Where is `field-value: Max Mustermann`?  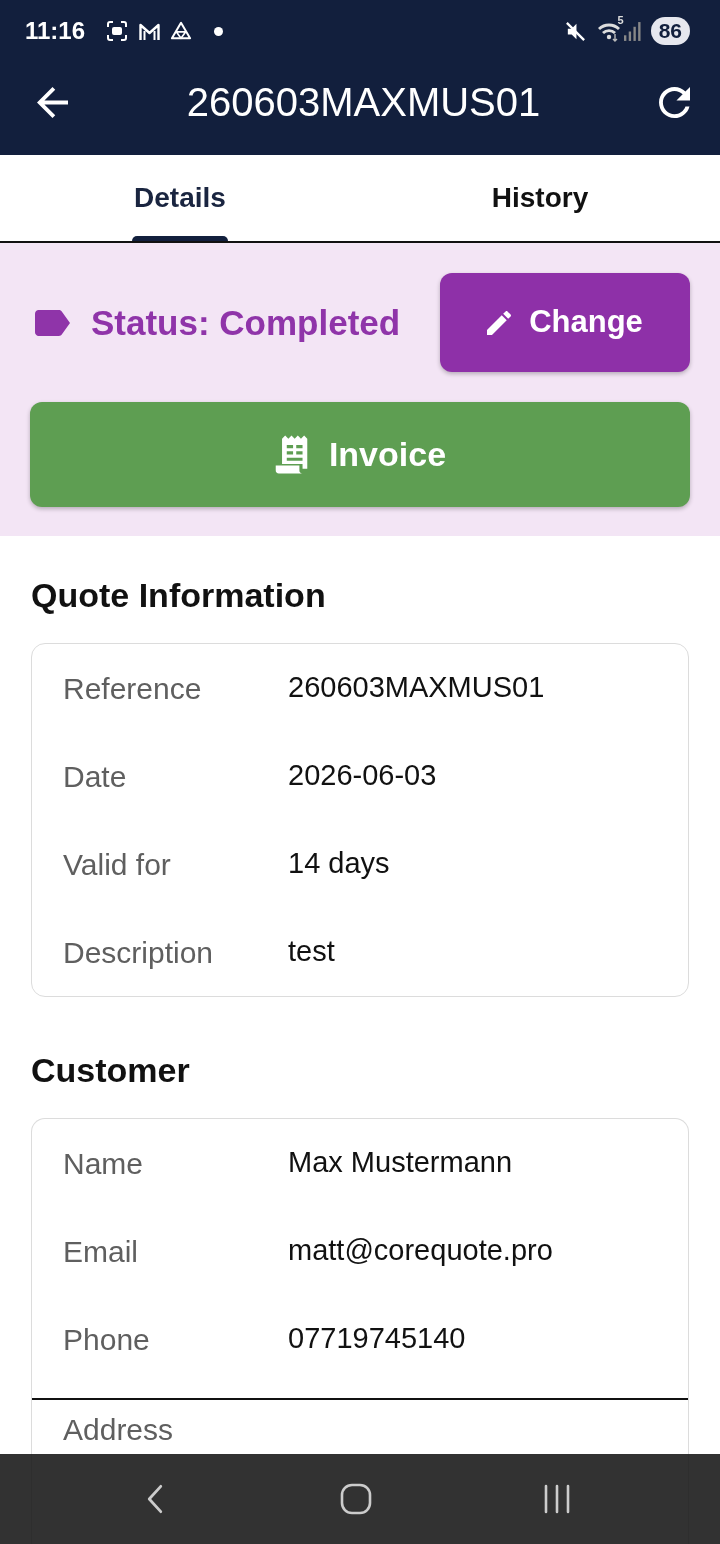 field-value: Max Mustermann is located at coordinates (400, 1163).